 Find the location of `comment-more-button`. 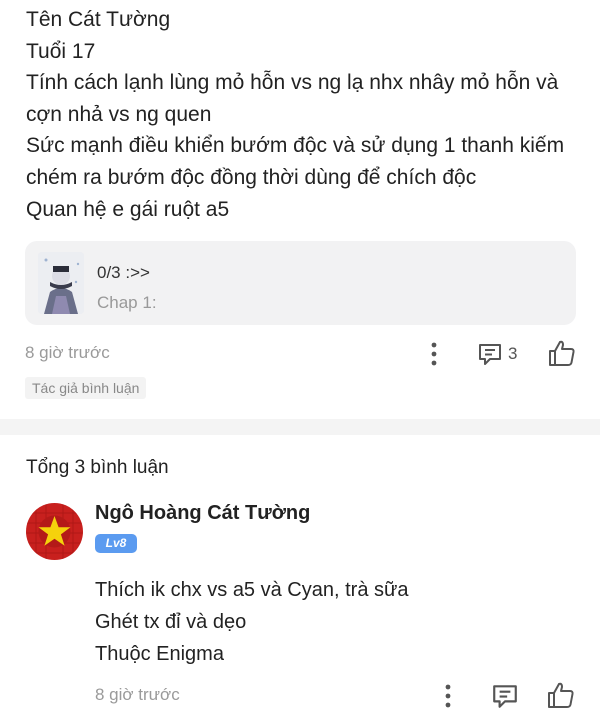

comment-more-button is located at coordinates (448, 696).